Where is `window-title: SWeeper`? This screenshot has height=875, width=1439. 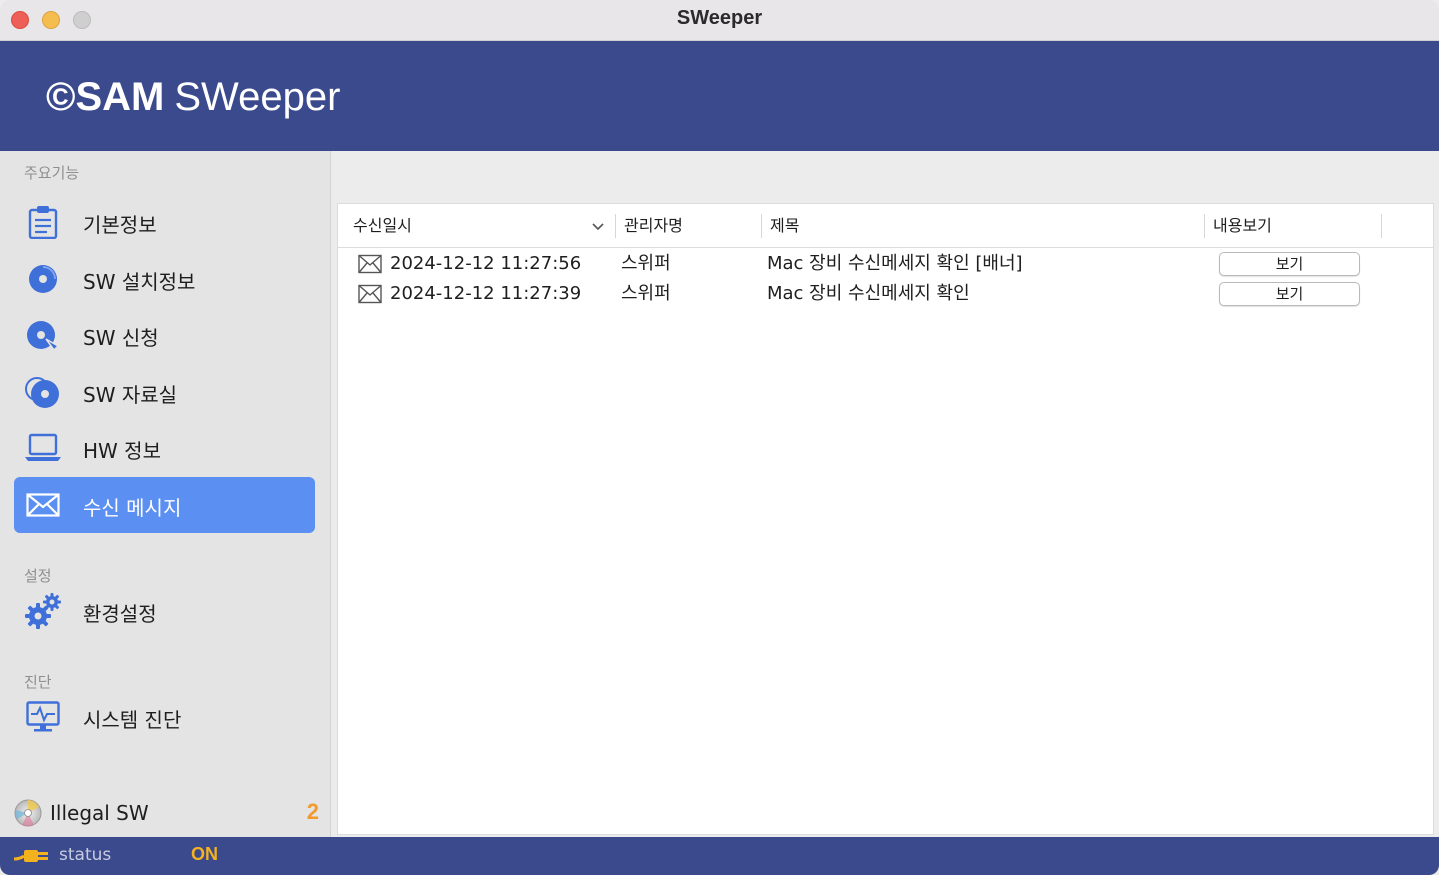 window-title: SWeeper is located at coordinates (719, 18).